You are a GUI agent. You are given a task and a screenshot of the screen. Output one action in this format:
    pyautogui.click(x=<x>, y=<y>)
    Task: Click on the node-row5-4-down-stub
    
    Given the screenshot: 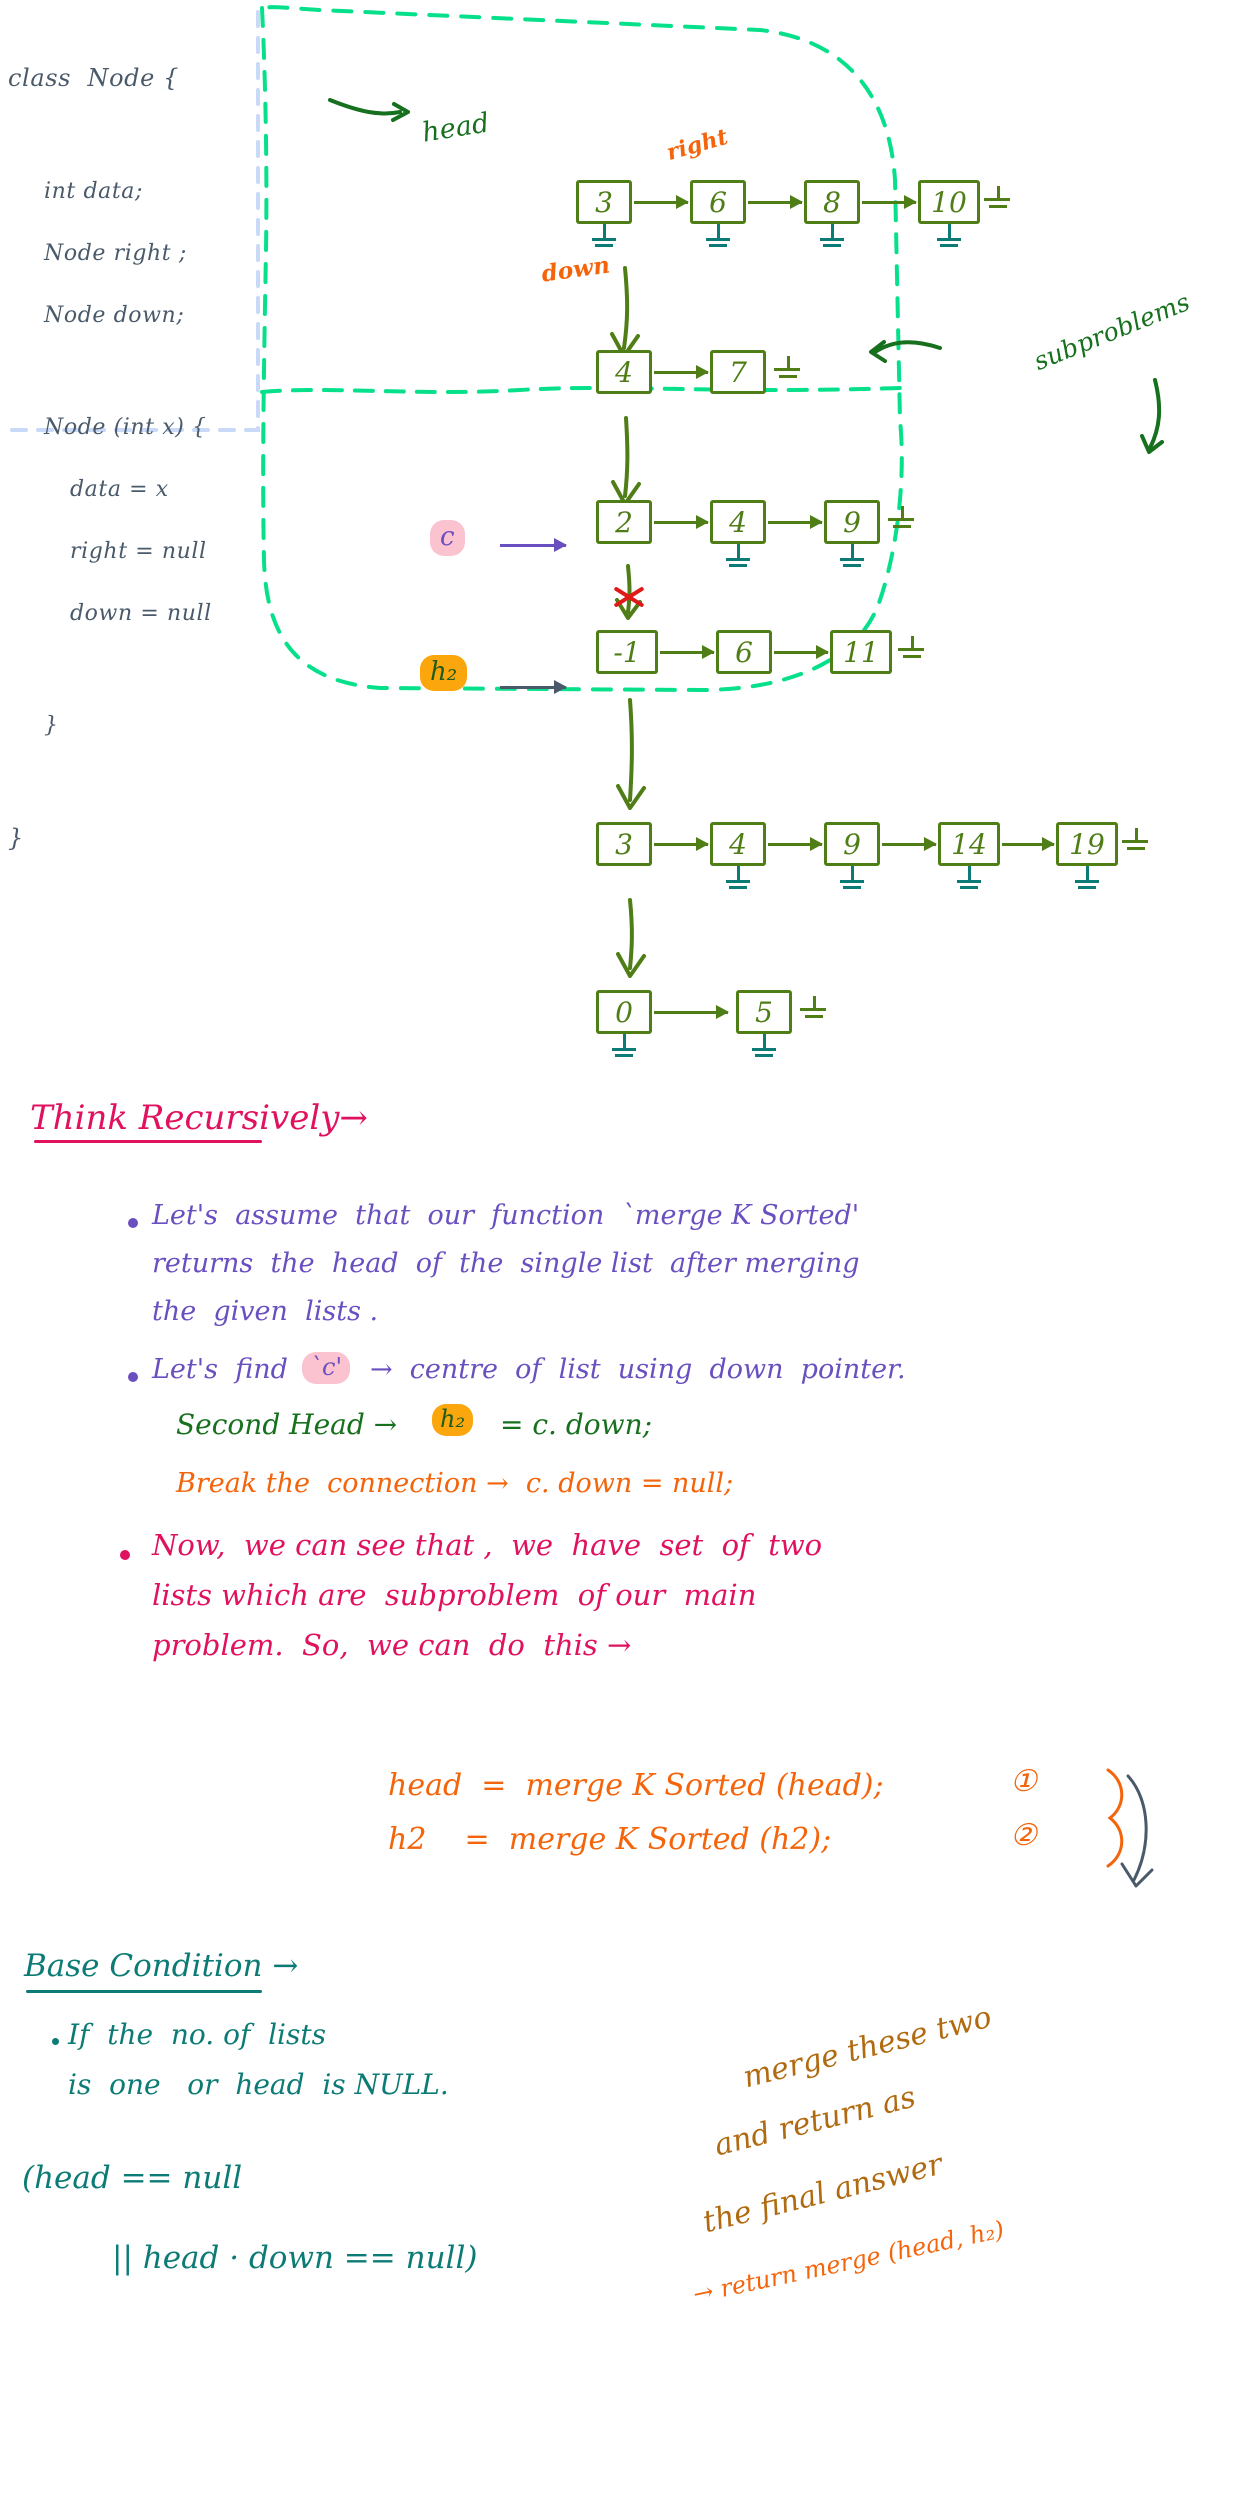 What is the action you would take?
    pyautogui.click(x=969, y=877)
    